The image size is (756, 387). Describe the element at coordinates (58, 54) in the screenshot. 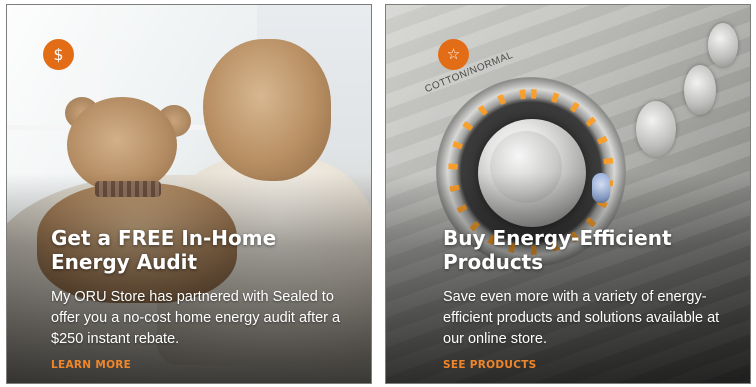

I see `dollar-icon: $` at that location.